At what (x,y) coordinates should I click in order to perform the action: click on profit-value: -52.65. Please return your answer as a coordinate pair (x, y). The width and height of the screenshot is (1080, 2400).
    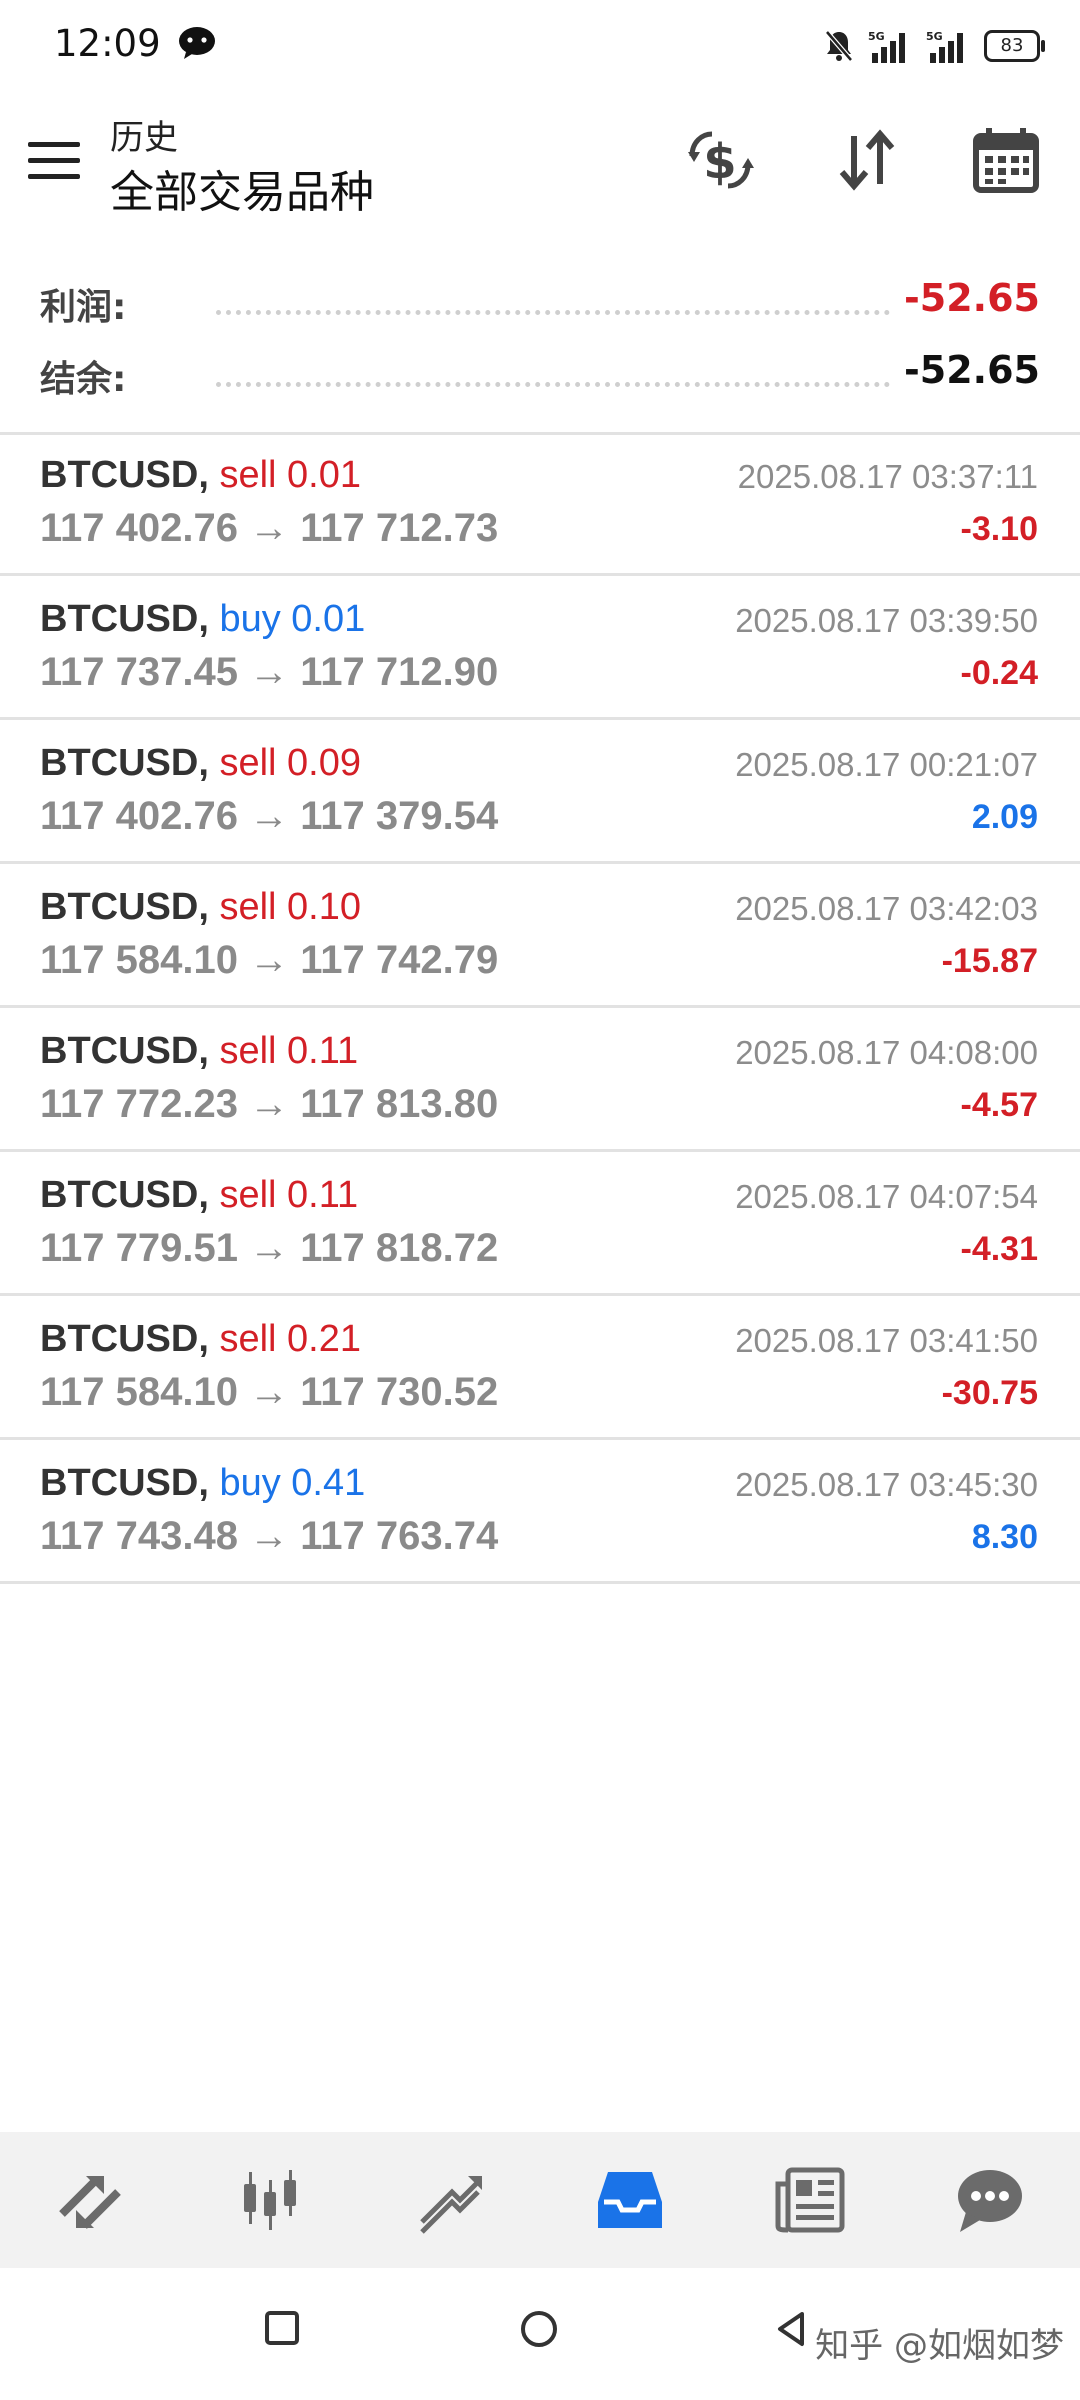
    Looking at the image, I should click on (972, 298).